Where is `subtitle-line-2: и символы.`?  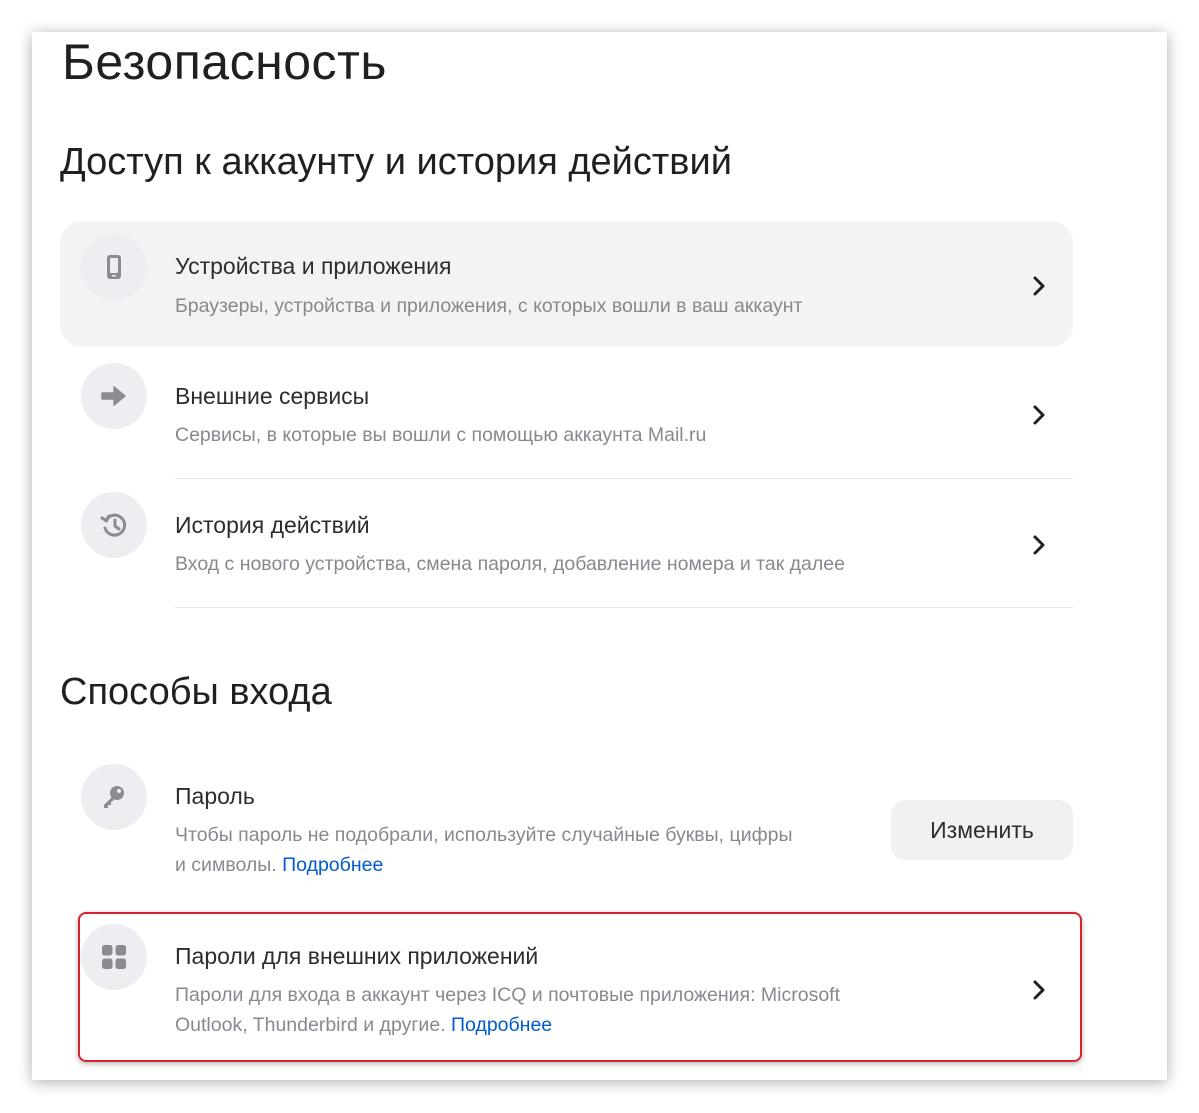 subtitle-line-2: и символы. is located at coordinates (226, 865).